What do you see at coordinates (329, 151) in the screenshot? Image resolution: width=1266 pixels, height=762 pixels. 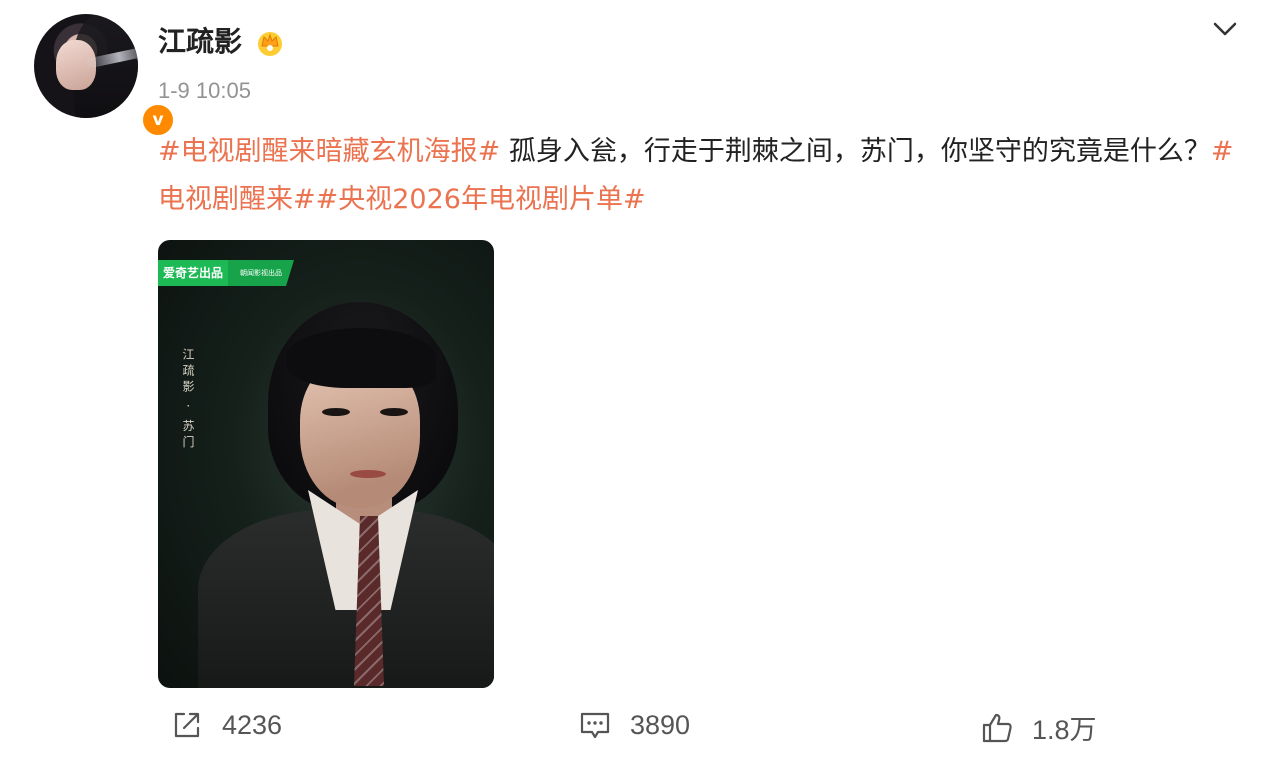 I see `hashtag-link: #电视剧醒来暗藏玄机海报#` at bounding box center [329, 151].